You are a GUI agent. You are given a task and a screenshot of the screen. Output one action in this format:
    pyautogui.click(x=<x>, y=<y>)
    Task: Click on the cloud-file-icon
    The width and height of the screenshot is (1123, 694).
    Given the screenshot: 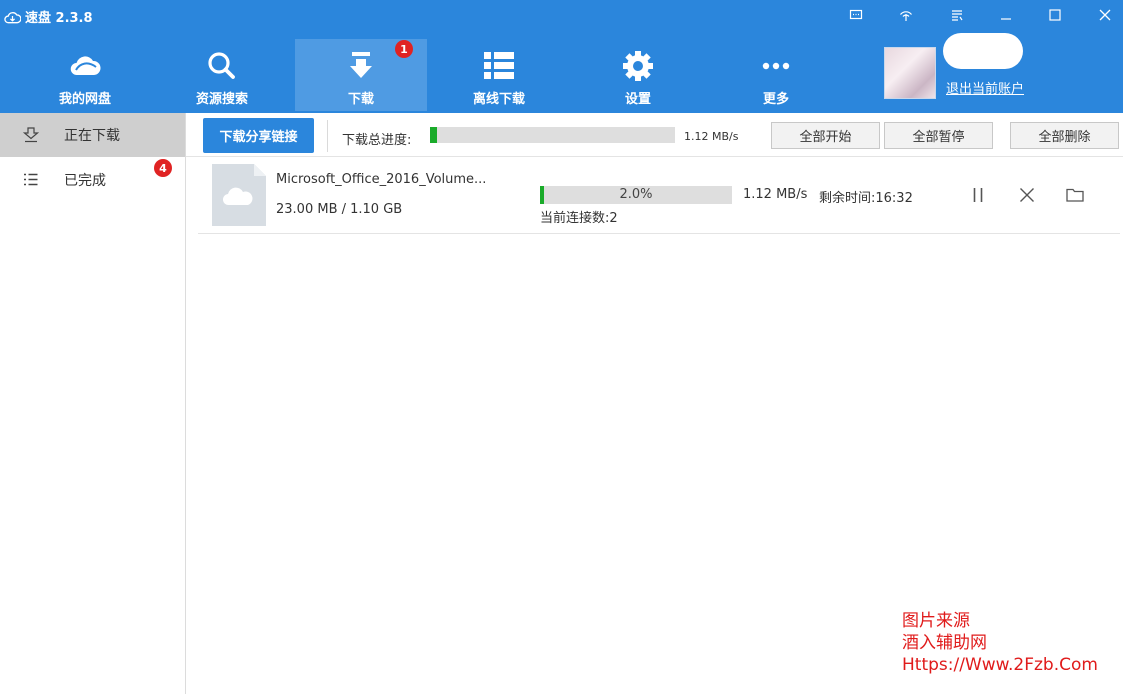 What is the action you would take?
    pyautogui.click(x=239, y=195)
    